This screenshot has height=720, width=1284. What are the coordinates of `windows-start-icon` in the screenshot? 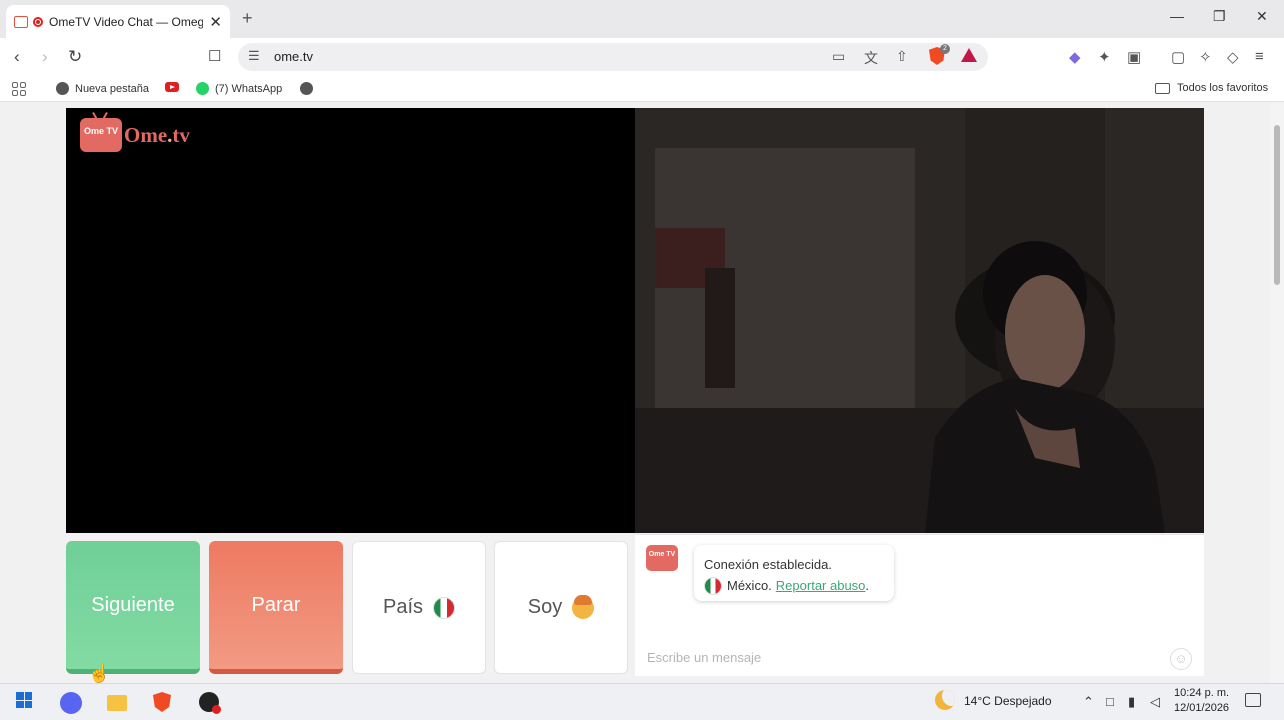 It's located at (24, 700).